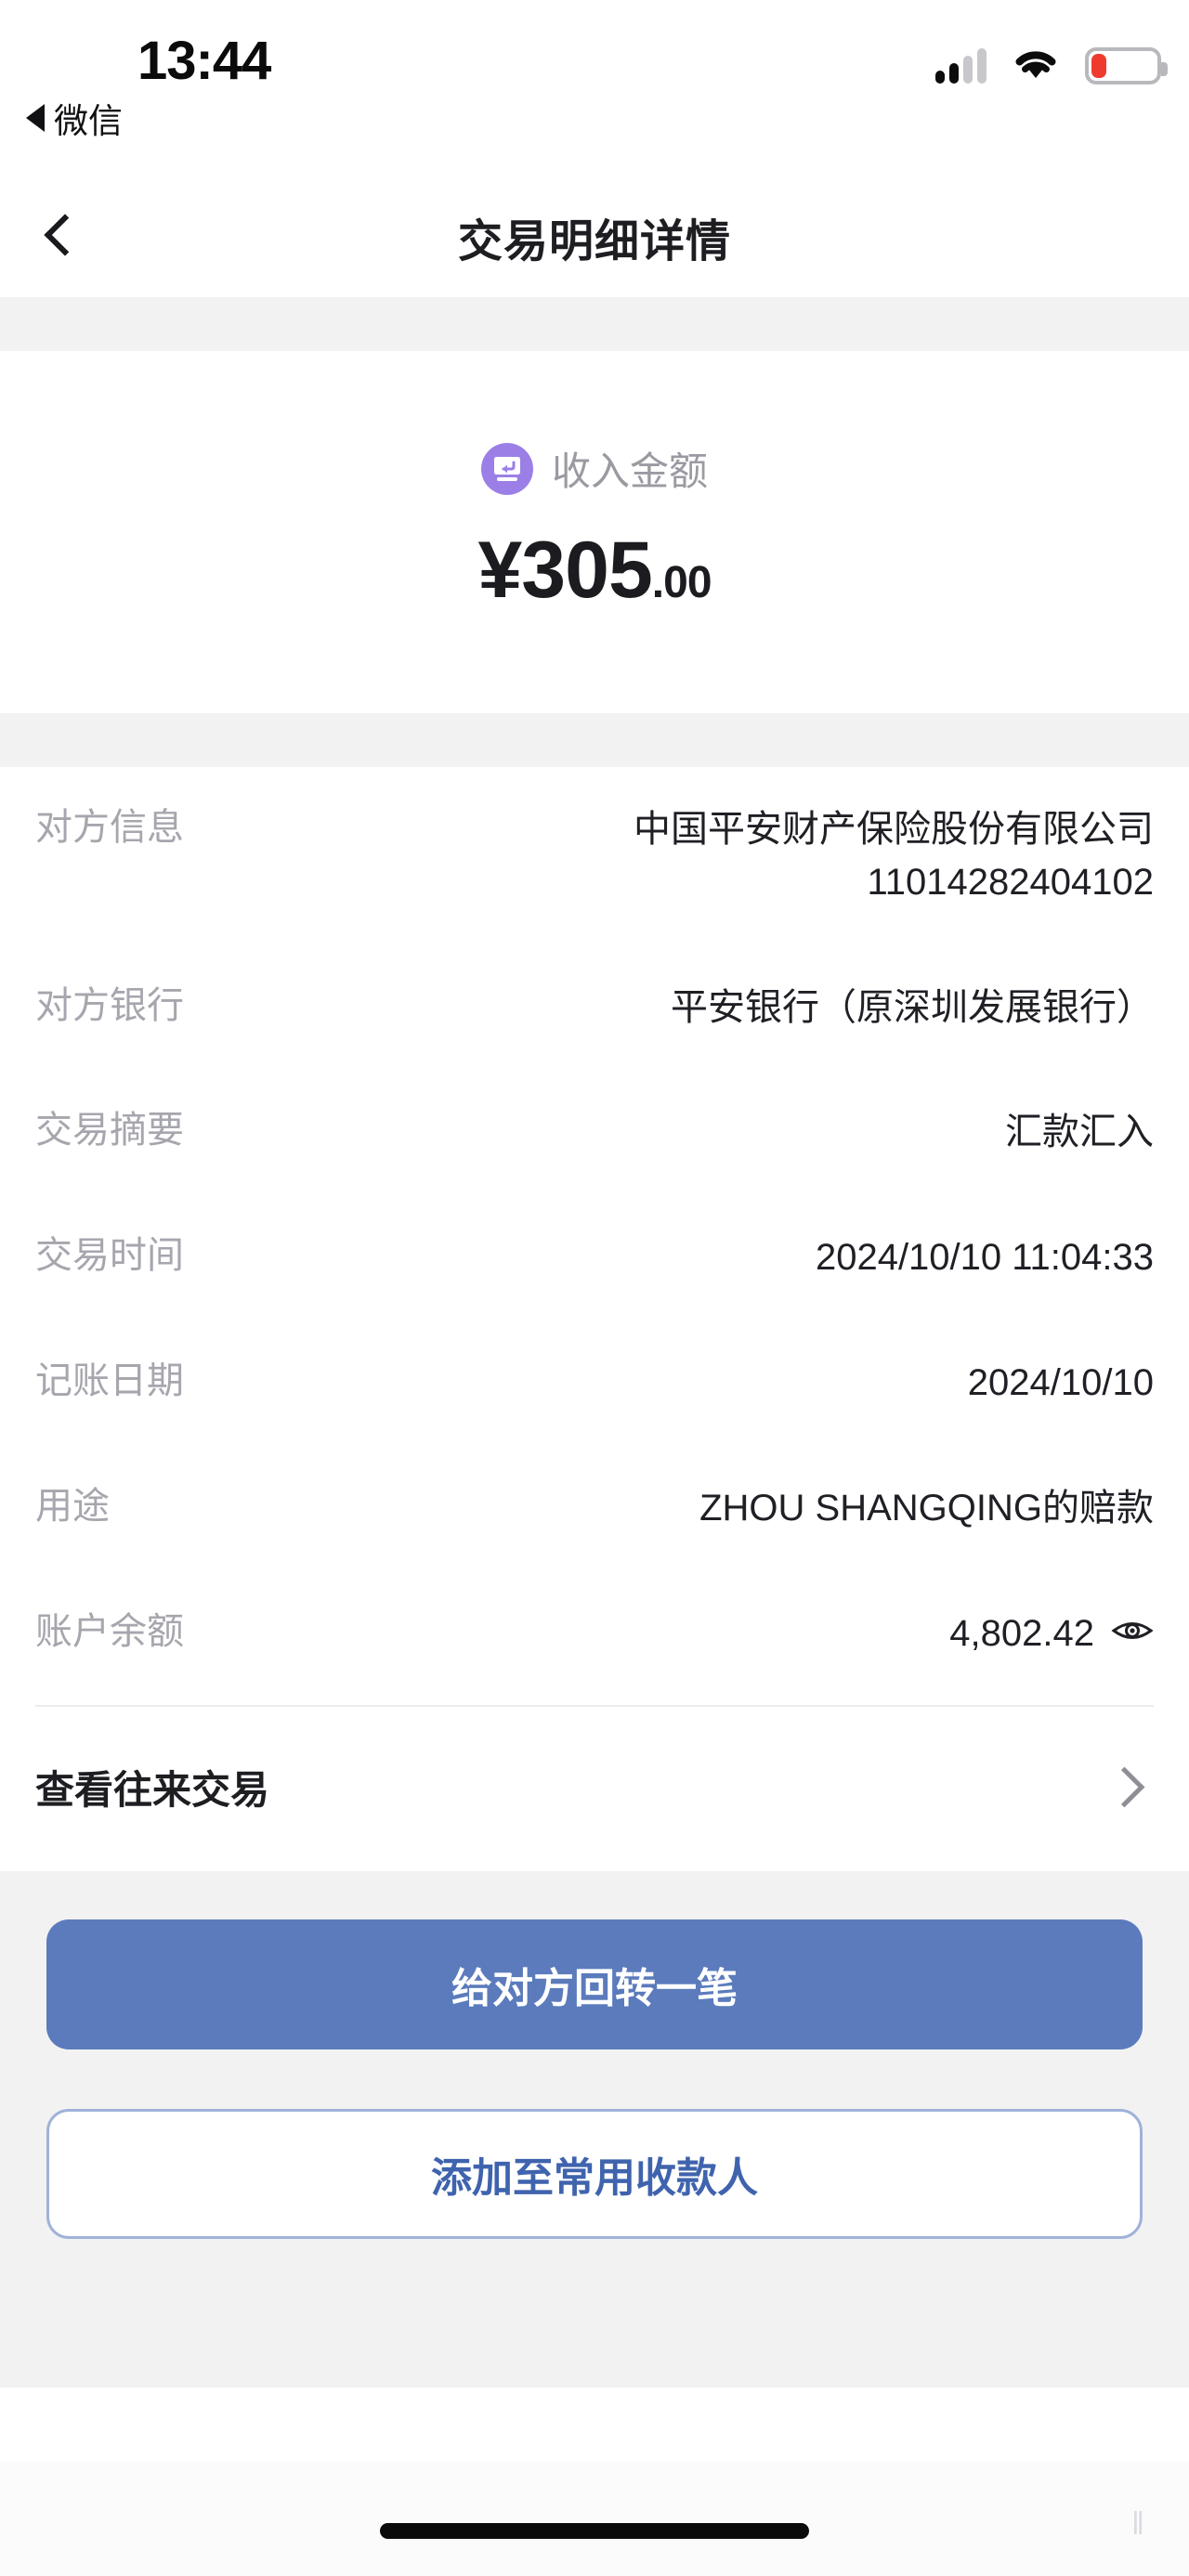  Describe the element at coordinates (1036, 66) in the screenshot. I see `wifi-icon` at that location.